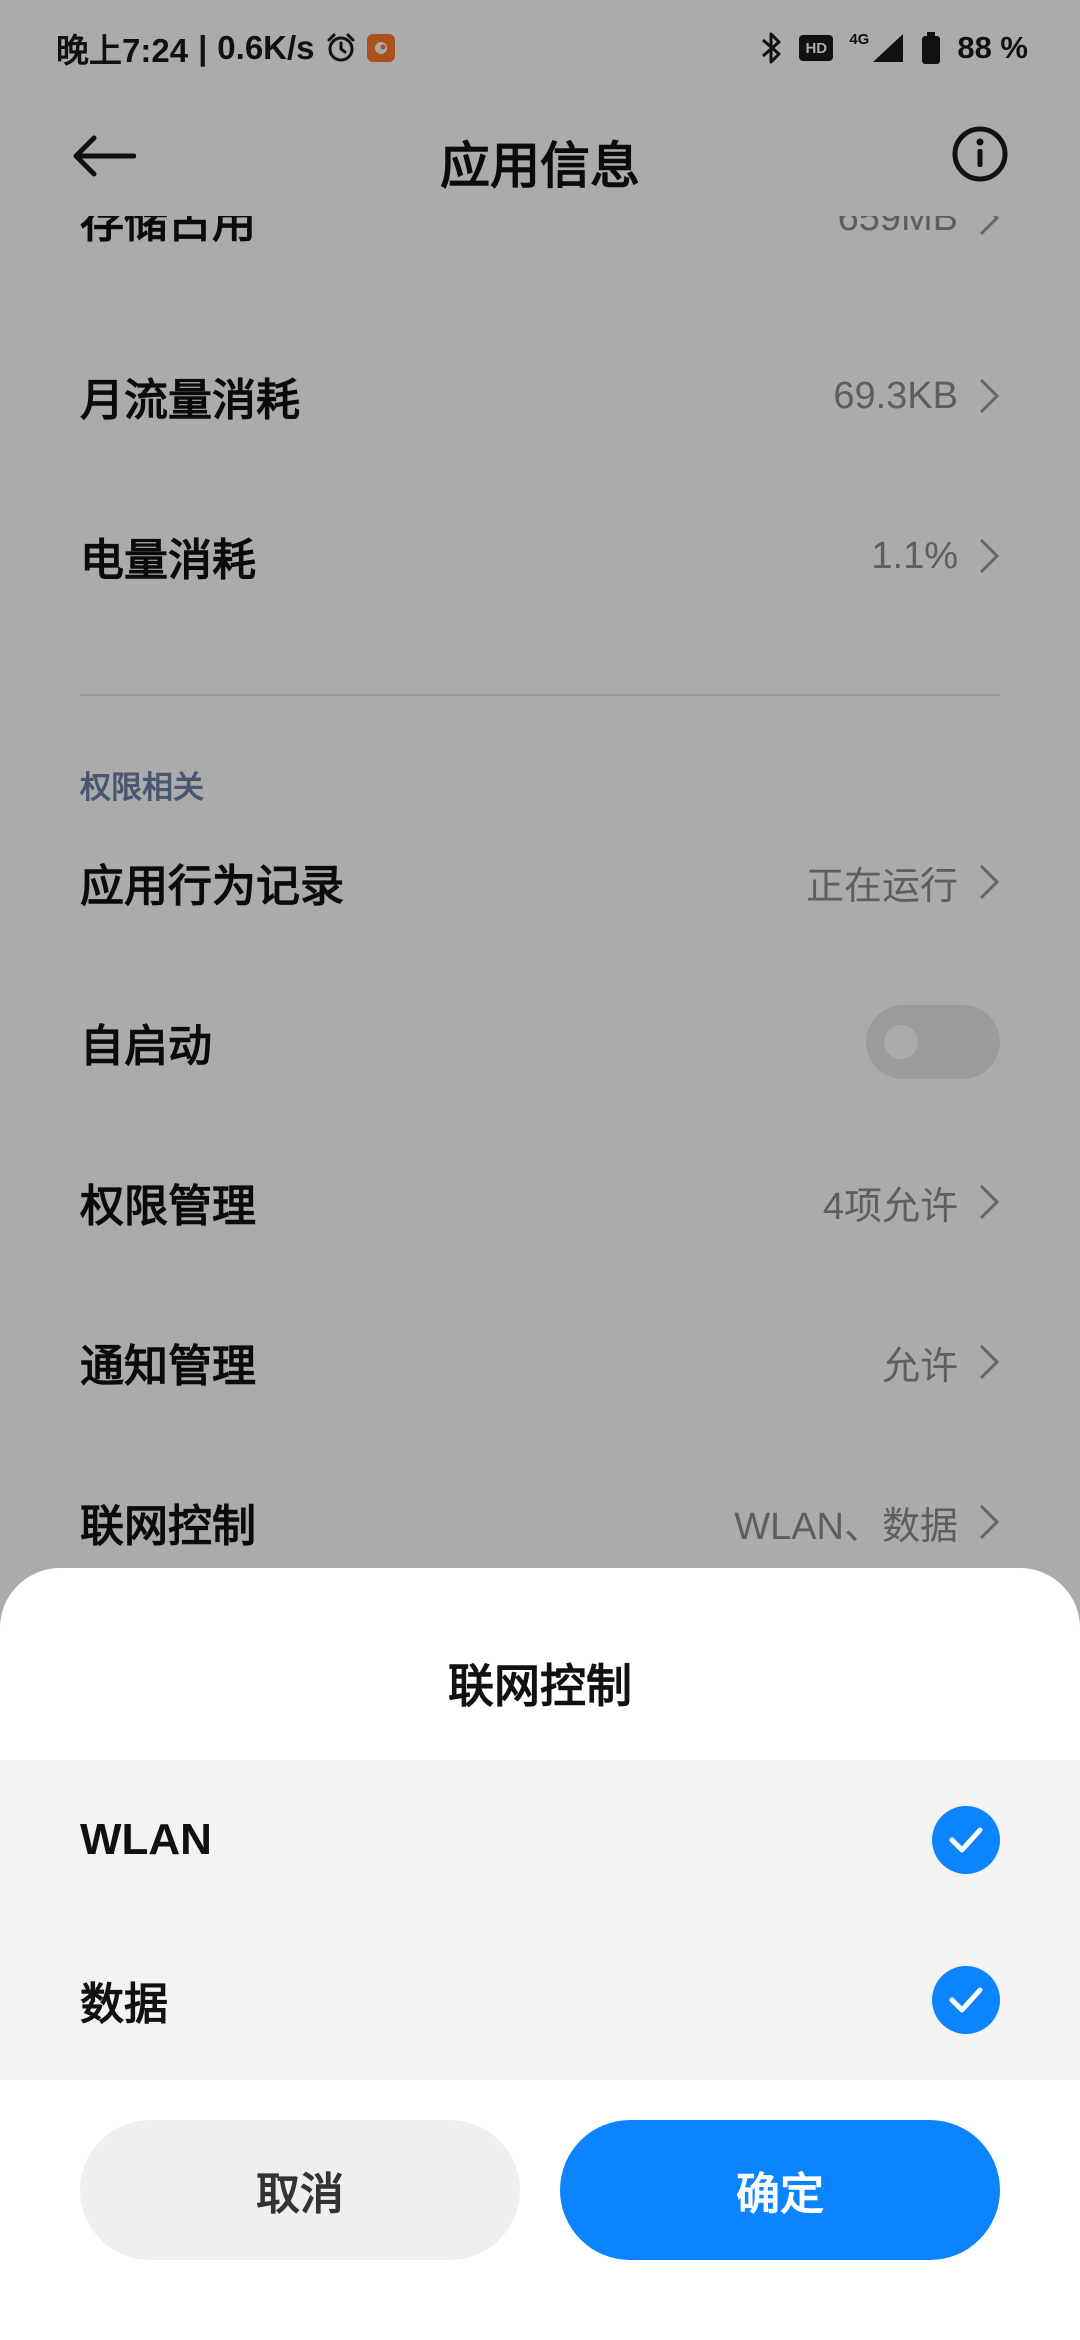  Describe the element at coordinates (540, 1840) in the screenshot. I see `option-wlan: WLAN` at that location.